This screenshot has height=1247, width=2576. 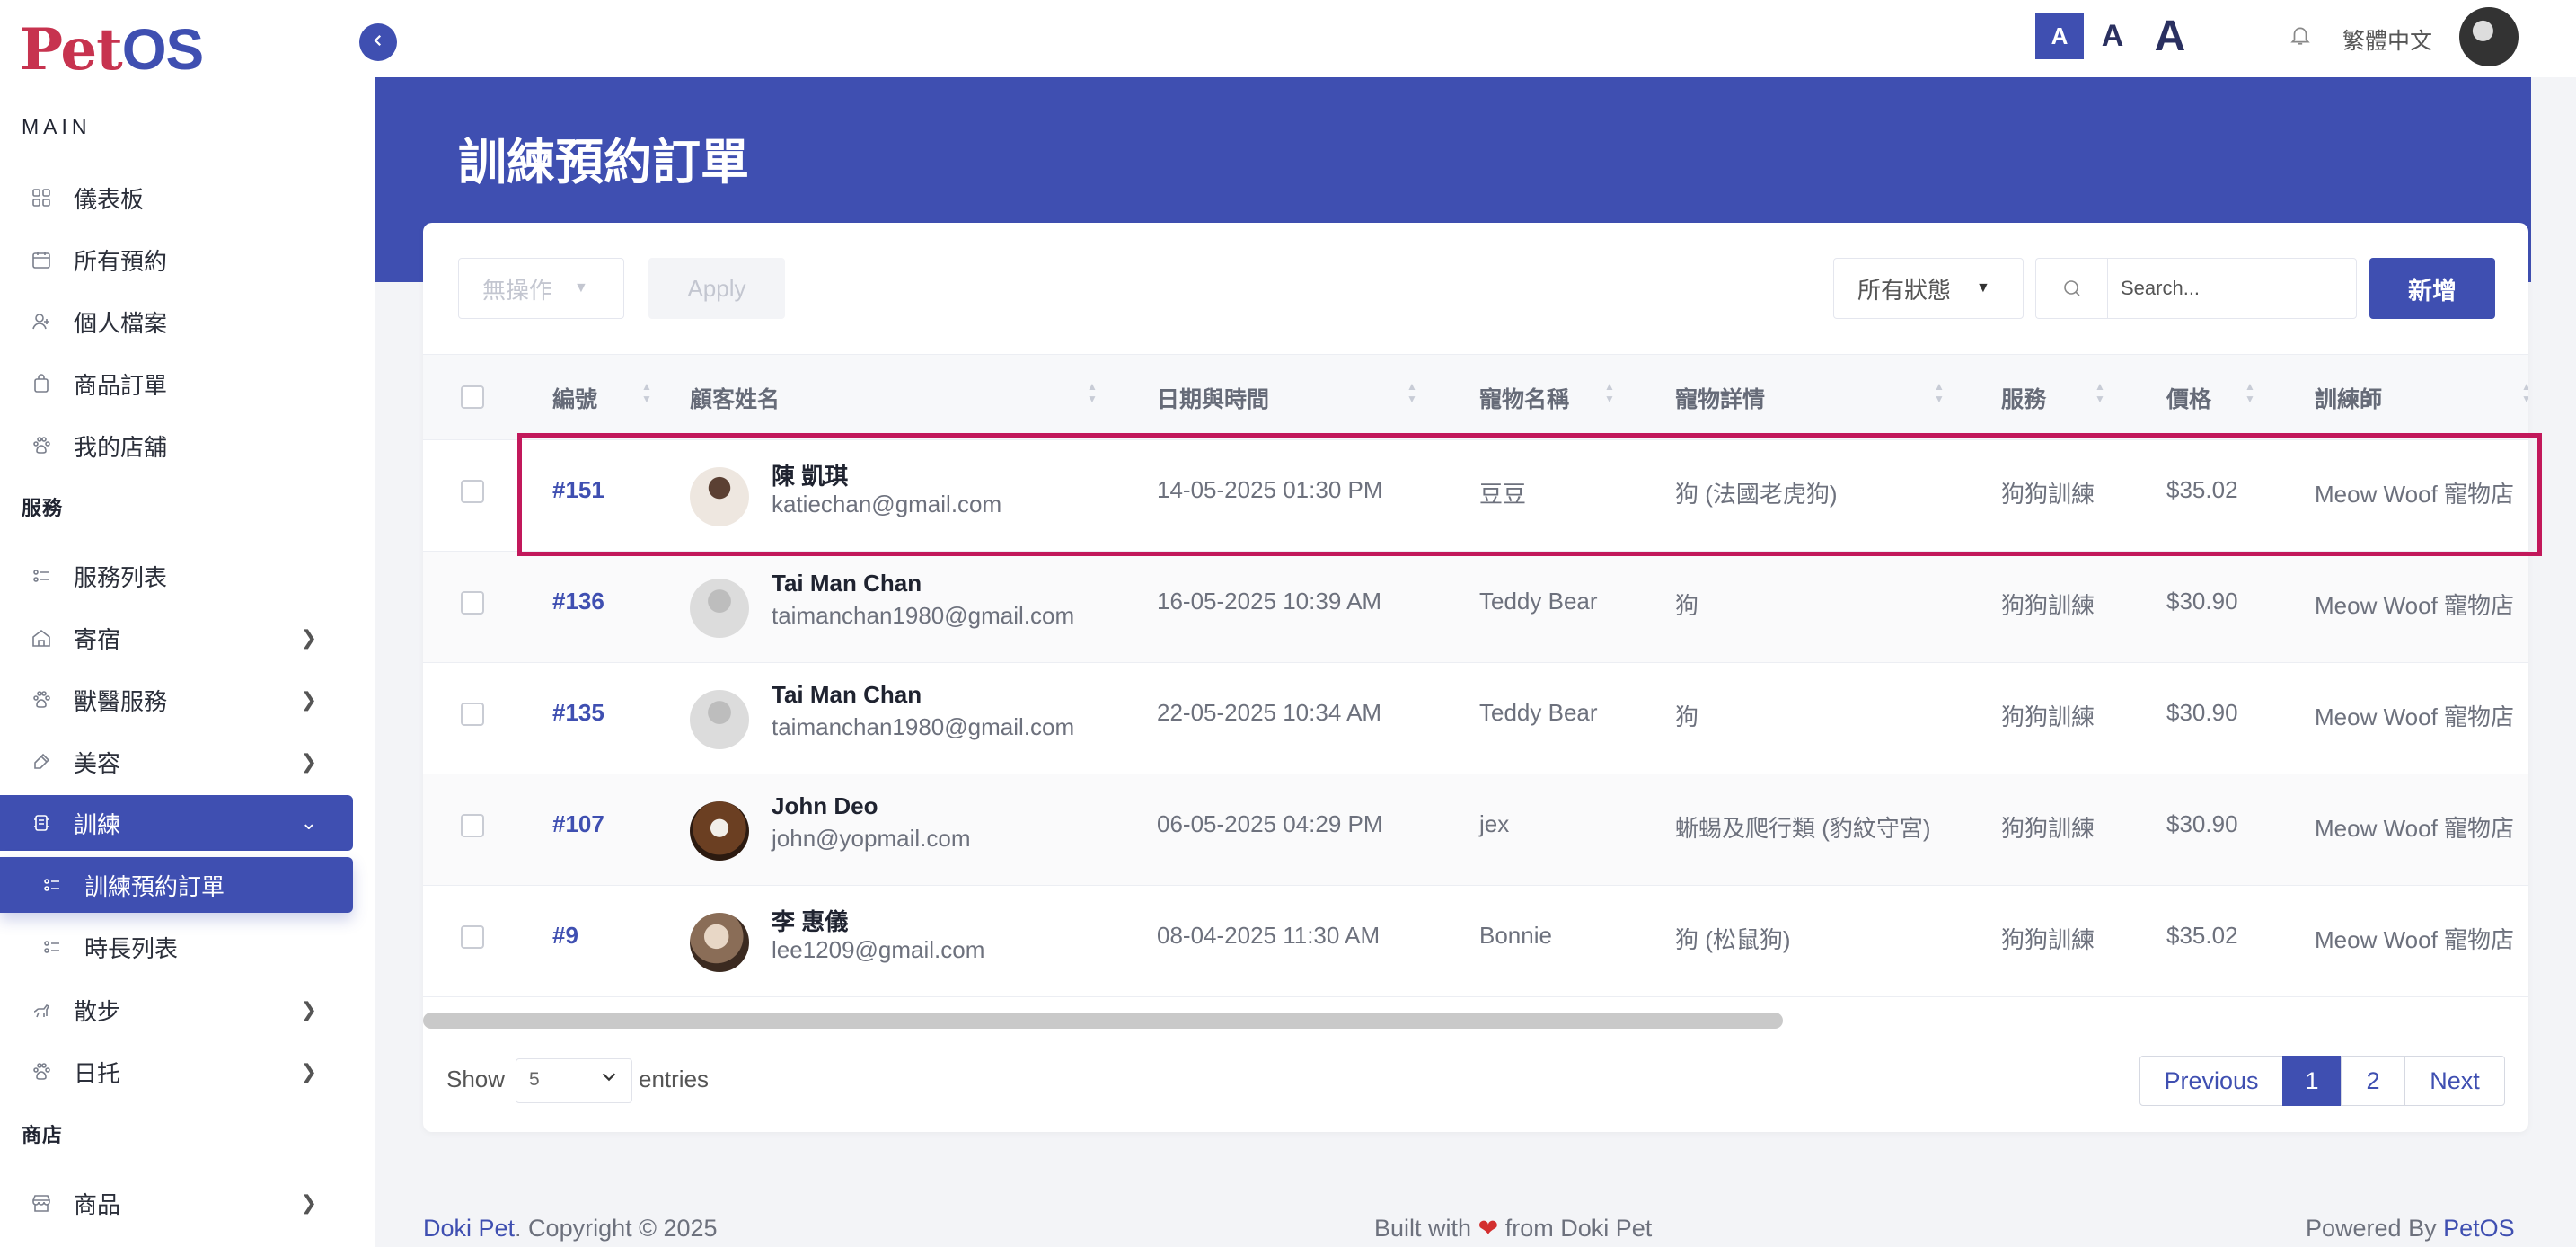 I want to click on search-input, so click(x=2233, y=288).